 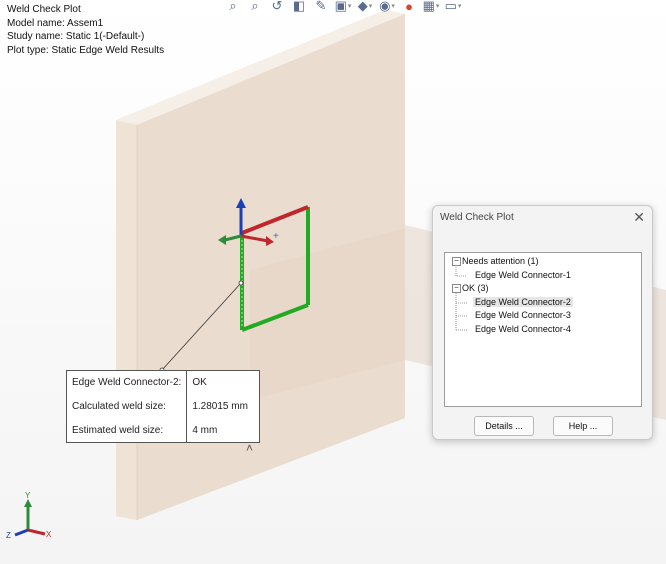 I want to click on callout-key: Calculated weld size:, so click(x=127, y=406).